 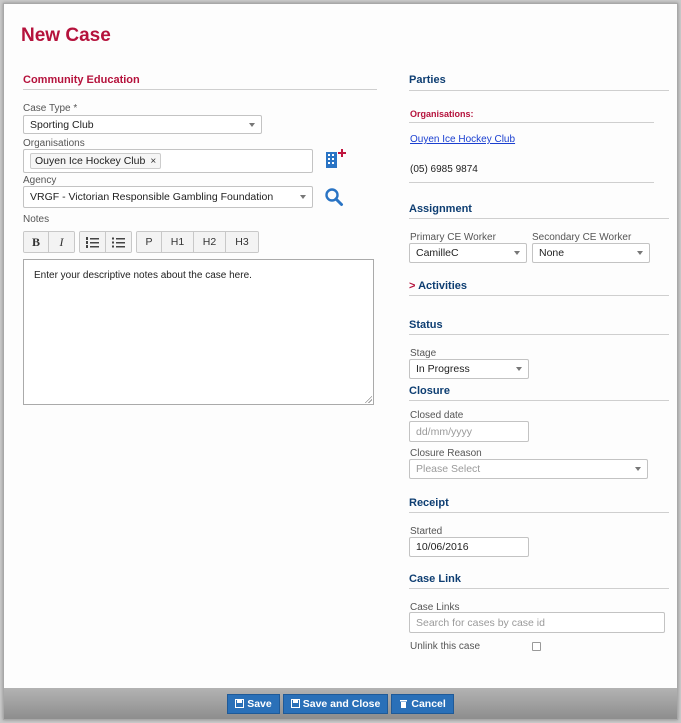 What do you see at coordinates (437, 415) in the screenshot?
I see `closed-date-label: Closed date` at bounding box center [437, 415].